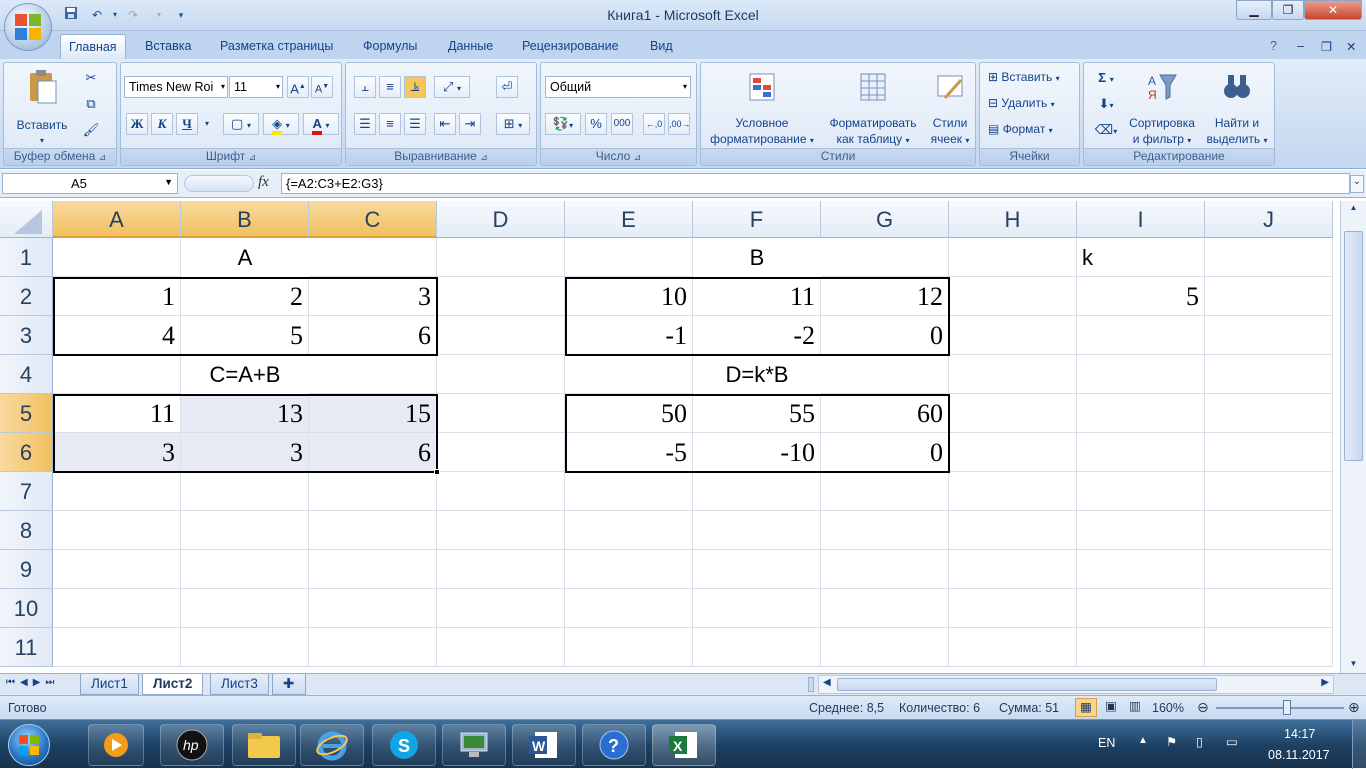 The height and width of the screenshot is (769, 1366). I want to click on cell-h10, so click(1013, 608).